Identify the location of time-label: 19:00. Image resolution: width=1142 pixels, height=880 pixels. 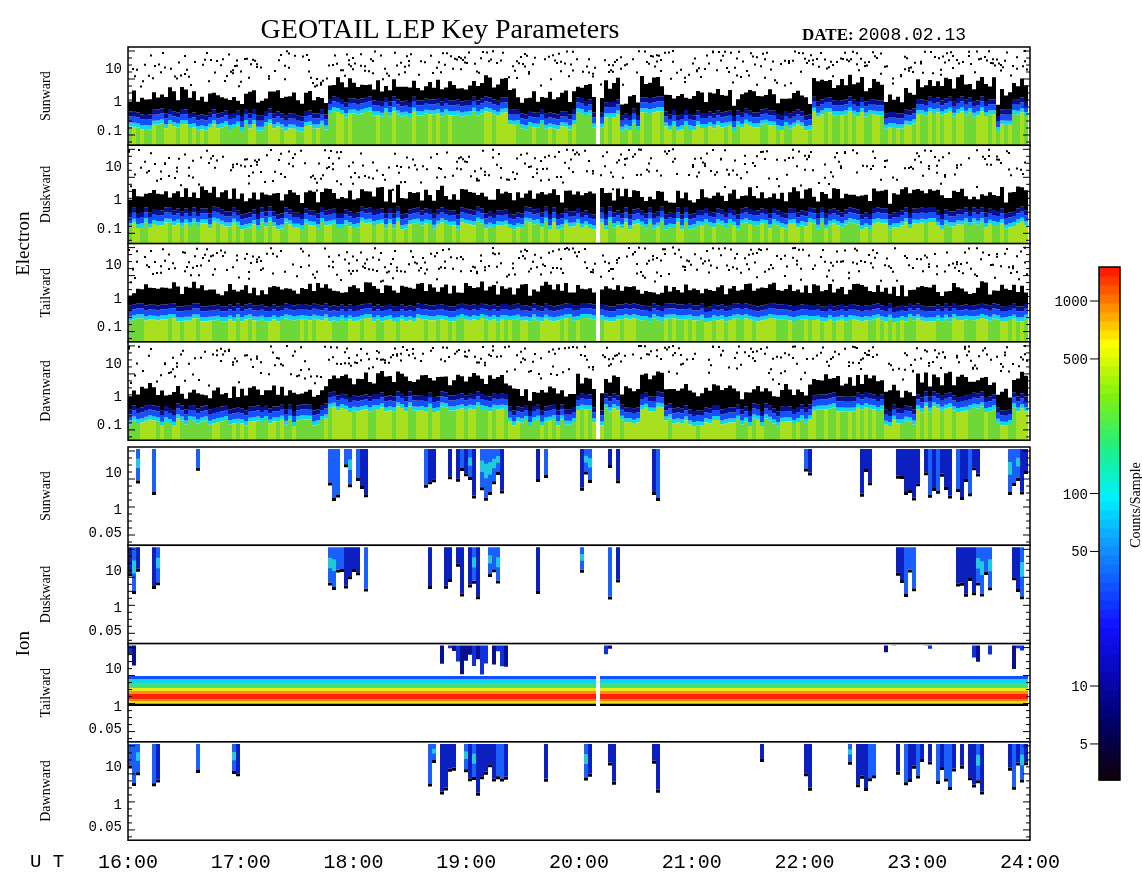
(466, 862).